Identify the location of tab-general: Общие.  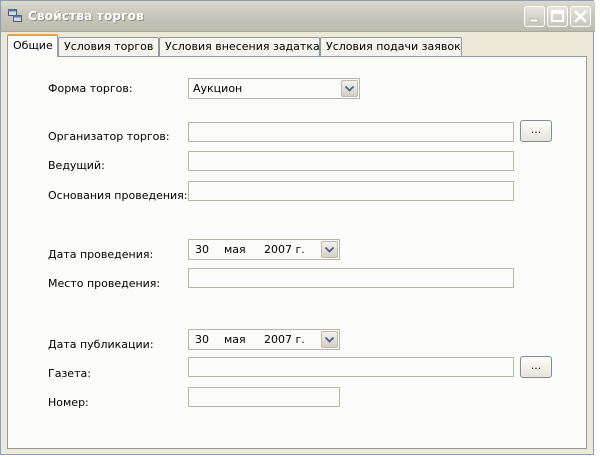
(32, 45).